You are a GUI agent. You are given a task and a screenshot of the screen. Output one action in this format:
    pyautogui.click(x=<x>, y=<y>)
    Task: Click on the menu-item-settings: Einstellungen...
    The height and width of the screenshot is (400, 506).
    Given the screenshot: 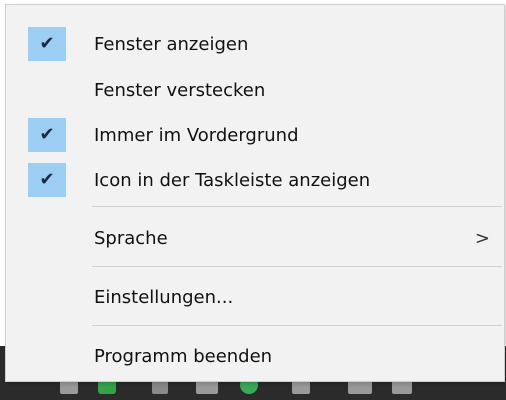 What is the action you would take?
    pyautogui.click(x=255, y=297)
    